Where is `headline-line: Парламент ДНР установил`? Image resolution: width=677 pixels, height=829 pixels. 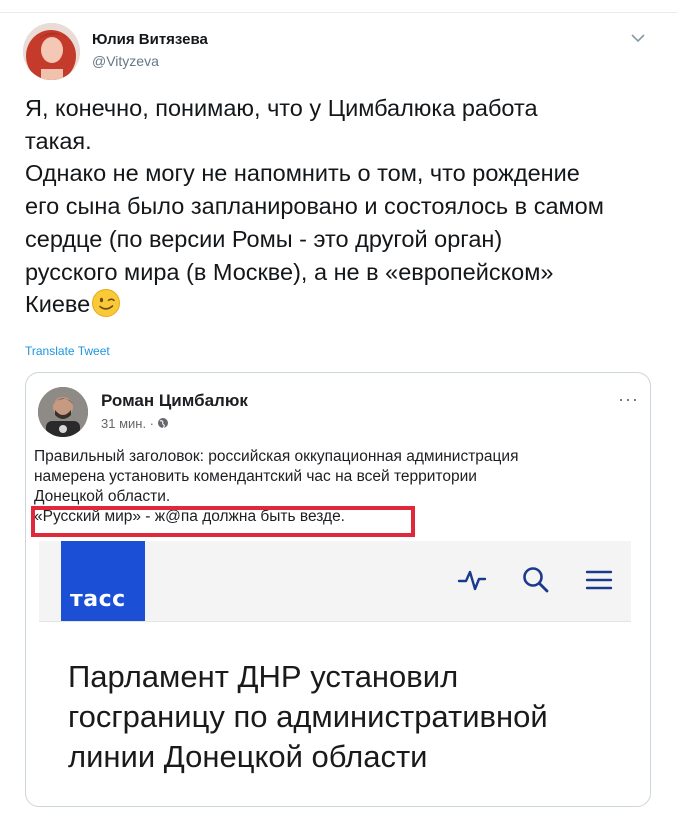
headline-line: Парламент ДНР установил is located at coordinates (263, 676).